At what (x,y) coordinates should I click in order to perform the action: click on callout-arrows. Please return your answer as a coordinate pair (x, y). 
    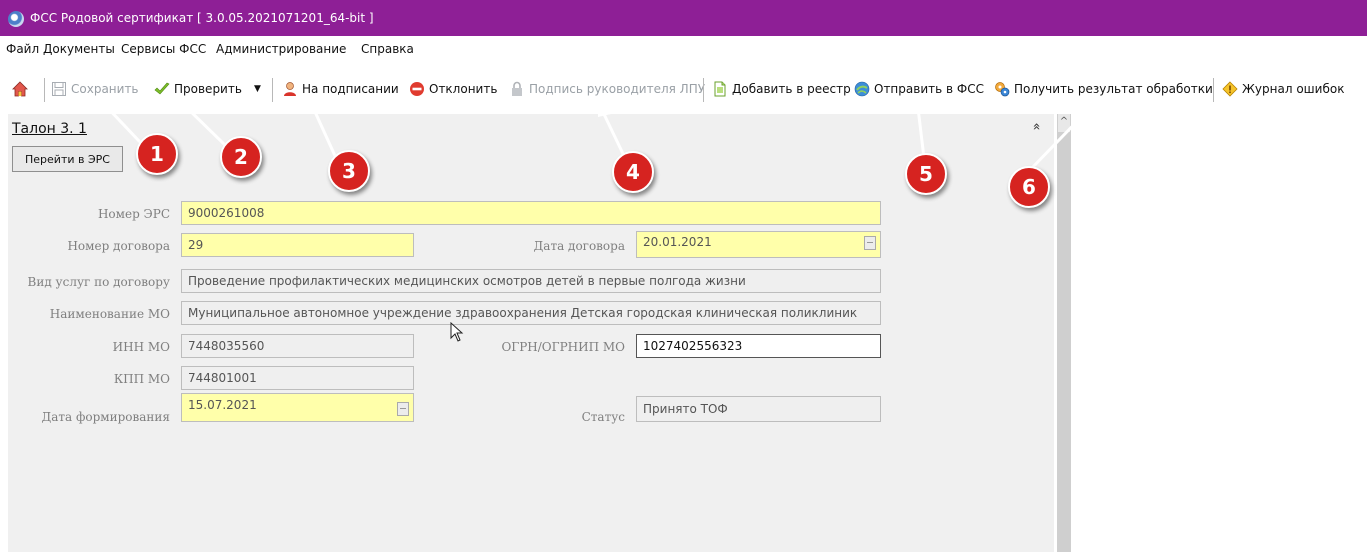
    Looking at the image, I should click on (594, 133).